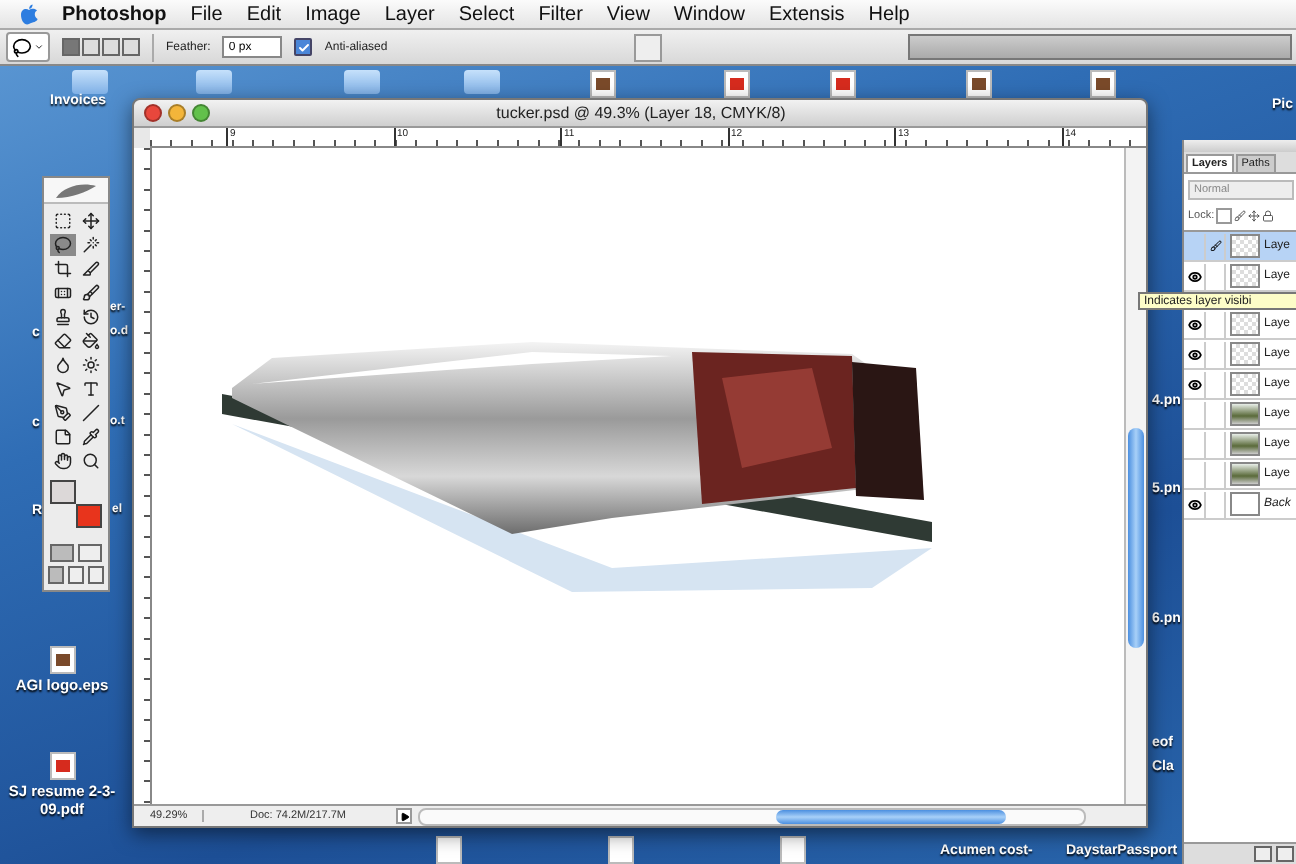 This screenshot has height=864, width=1296. Describe the element at coordinates (206, 14) in the screenshot. I see `menu-item: File` at that location.